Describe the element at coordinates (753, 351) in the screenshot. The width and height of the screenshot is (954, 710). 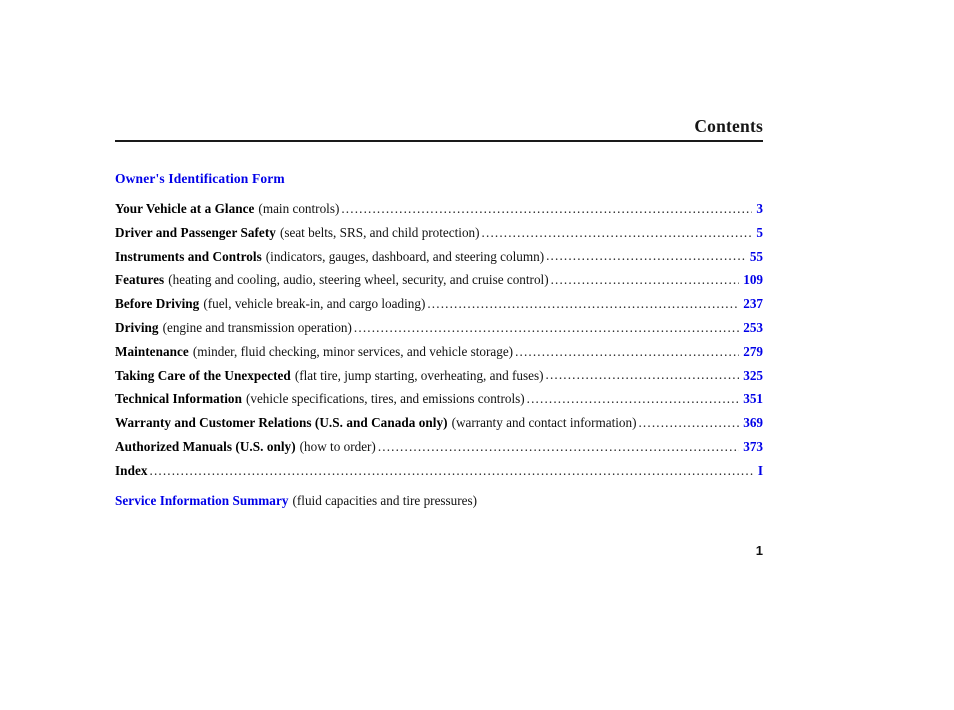
I see `toc-entry-page-number: 279` at that location.